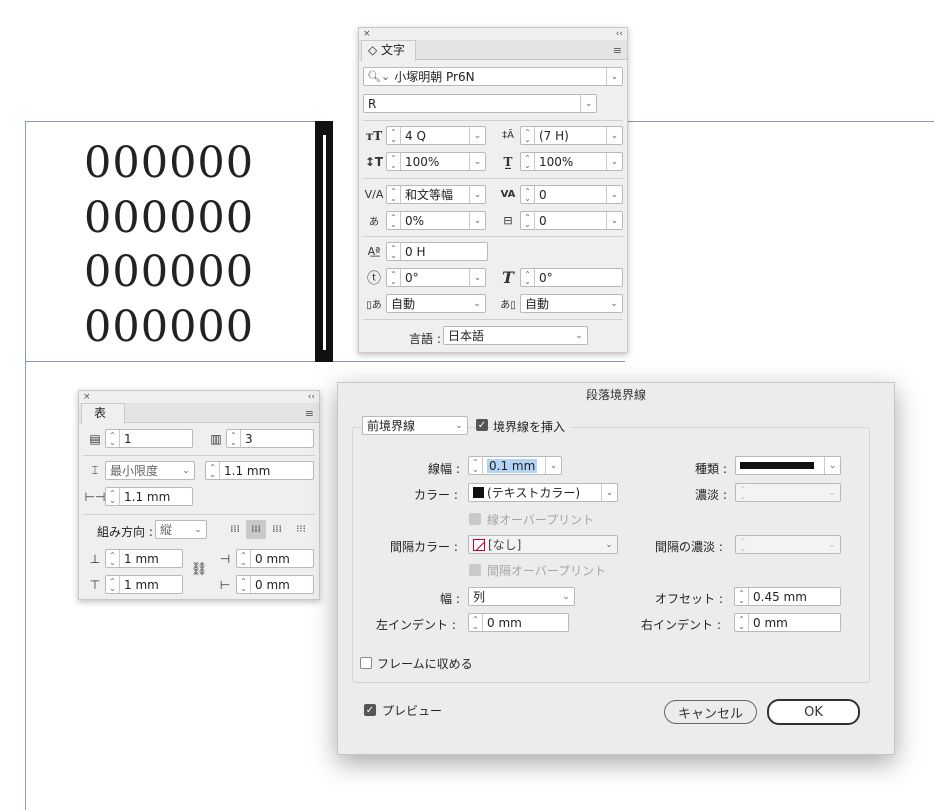  Describe the element at coordinates (144, 584) in the screenshot. I see `inset-bottom-field: ⌃ ⌄ 1 mm` at that location.